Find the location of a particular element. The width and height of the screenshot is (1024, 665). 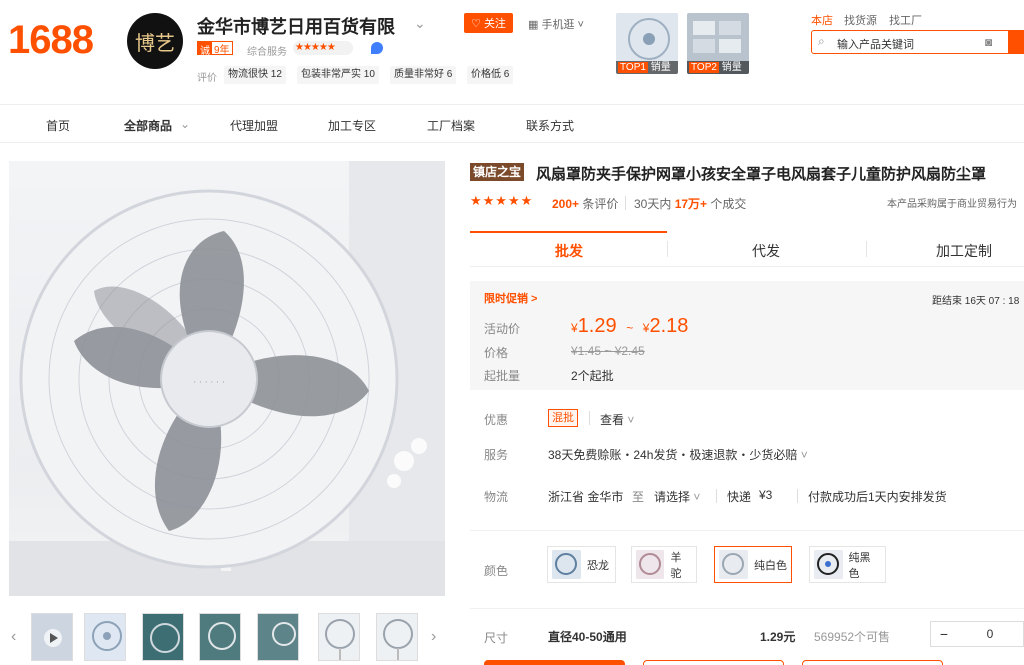

shield-icon is located at coordinates (377, 48).